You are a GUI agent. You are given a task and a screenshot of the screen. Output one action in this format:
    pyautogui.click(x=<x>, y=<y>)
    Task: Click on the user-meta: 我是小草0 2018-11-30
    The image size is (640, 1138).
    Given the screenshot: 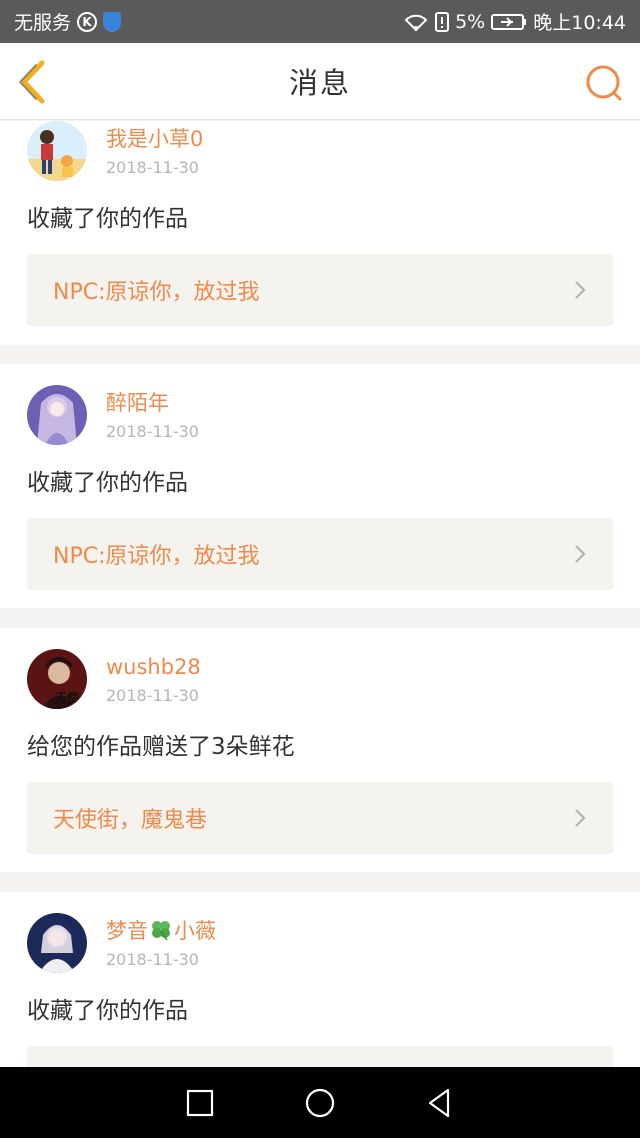 What is the action you would take?
    pyautogui.click(x=154, y=151)
    